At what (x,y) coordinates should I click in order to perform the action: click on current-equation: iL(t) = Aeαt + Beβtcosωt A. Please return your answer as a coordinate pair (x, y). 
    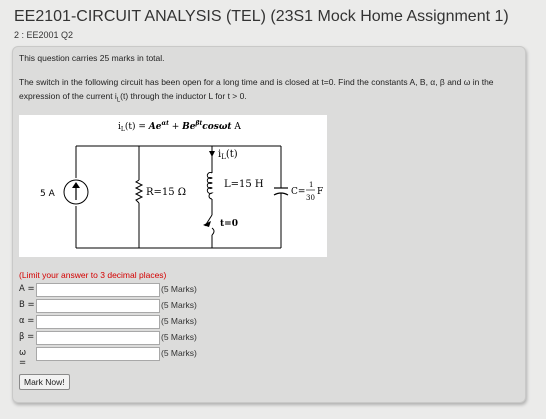
    Looking at the image, I should click on (179, 126).